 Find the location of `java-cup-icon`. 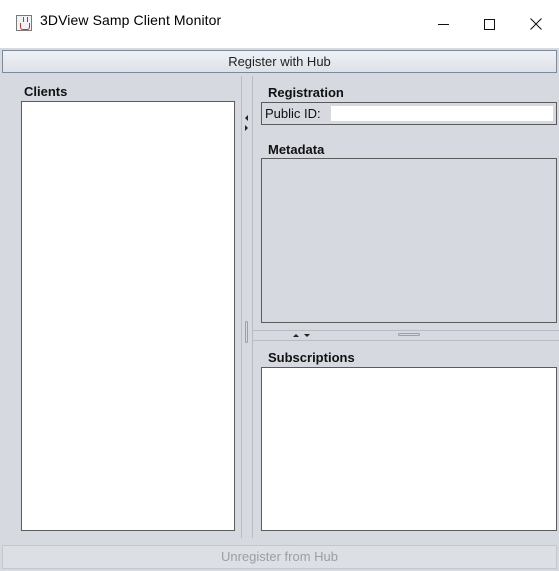

java-cup-icon is located at coordinates (24, 23).